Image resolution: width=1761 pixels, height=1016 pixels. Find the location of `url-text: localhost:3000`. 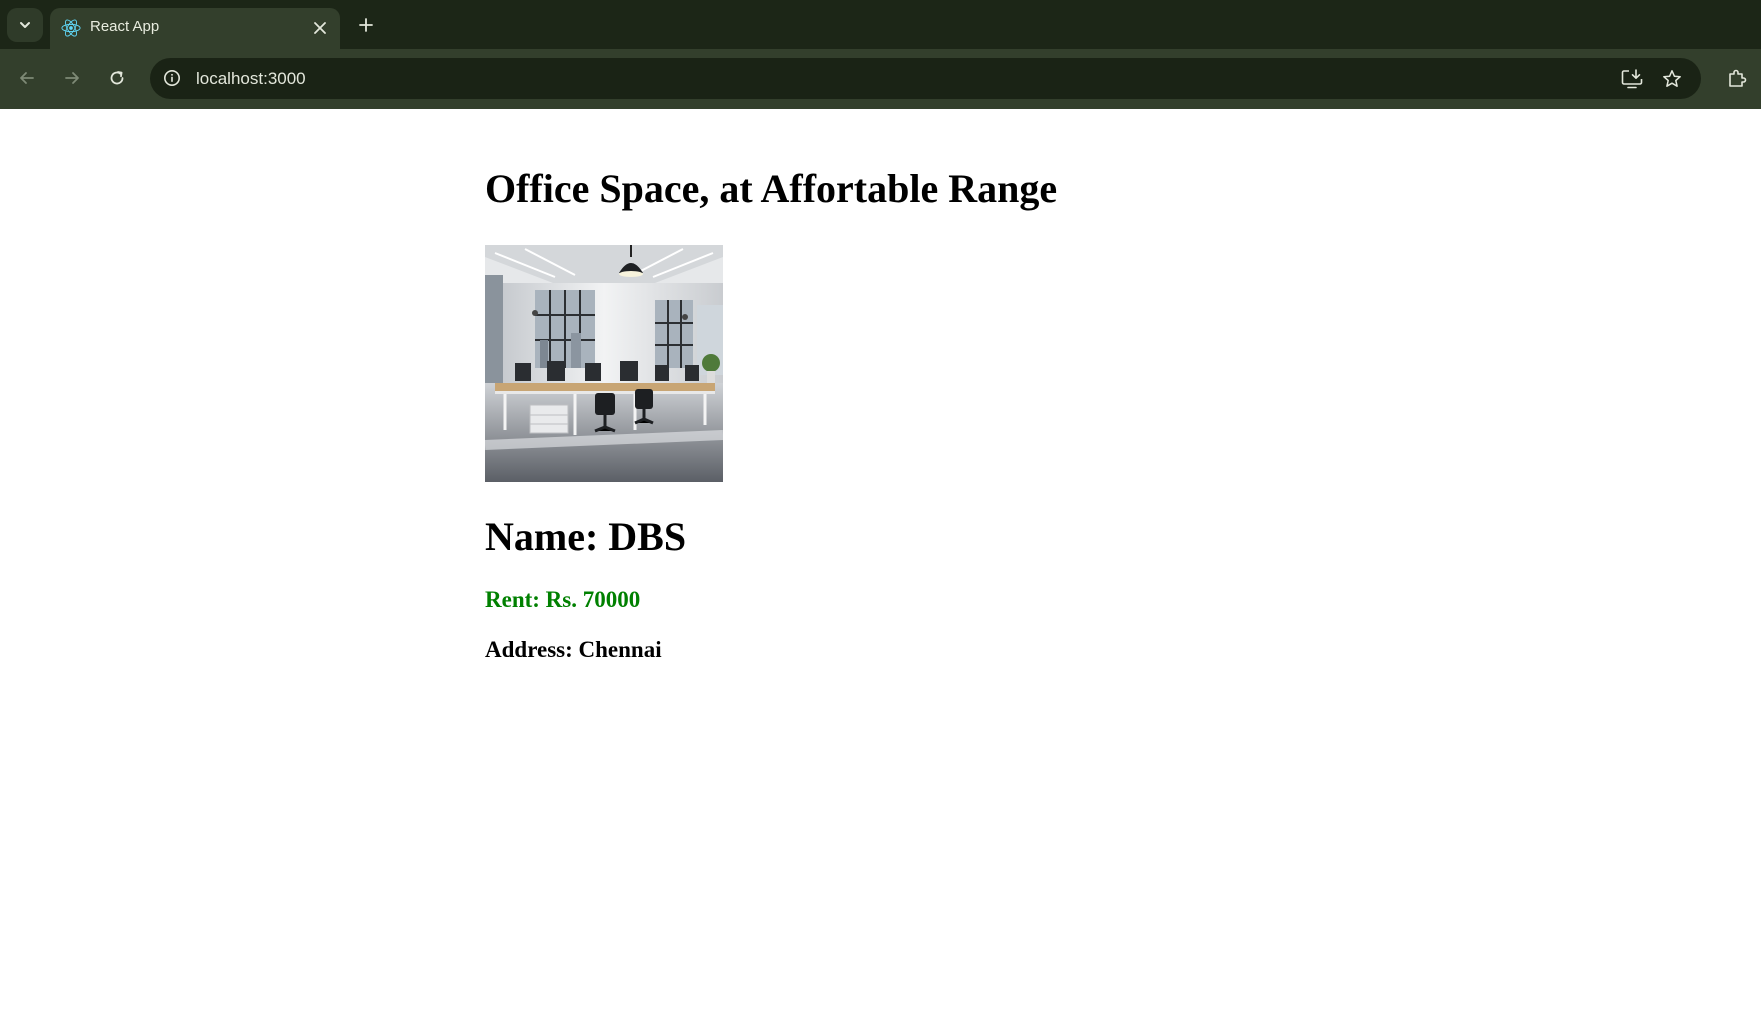

url-text: localhost:3000 is located at coordinates (251, 79).